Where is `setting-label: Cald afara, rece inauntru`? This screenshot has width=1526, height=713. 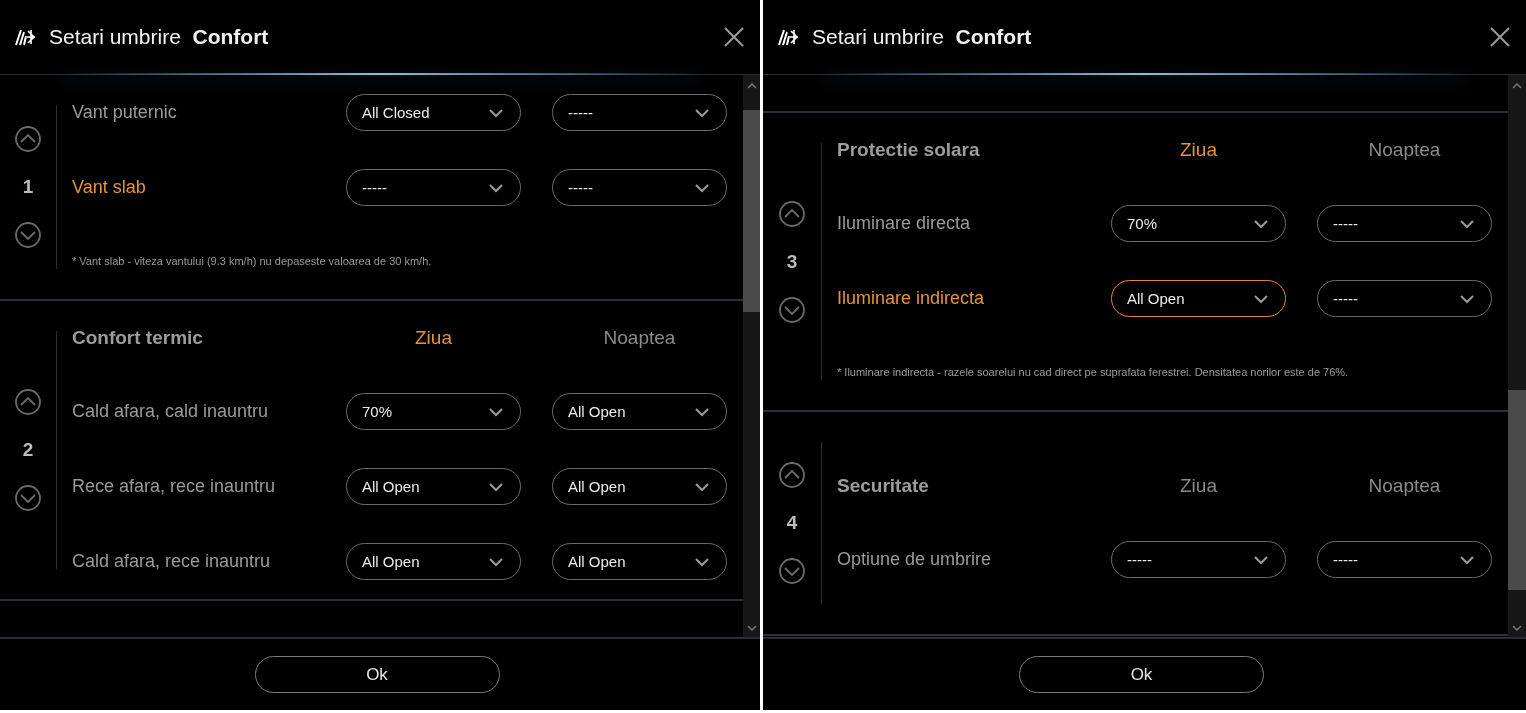
setting-label: Cald afara, rece inauntru is located at coordinates (172, 561).